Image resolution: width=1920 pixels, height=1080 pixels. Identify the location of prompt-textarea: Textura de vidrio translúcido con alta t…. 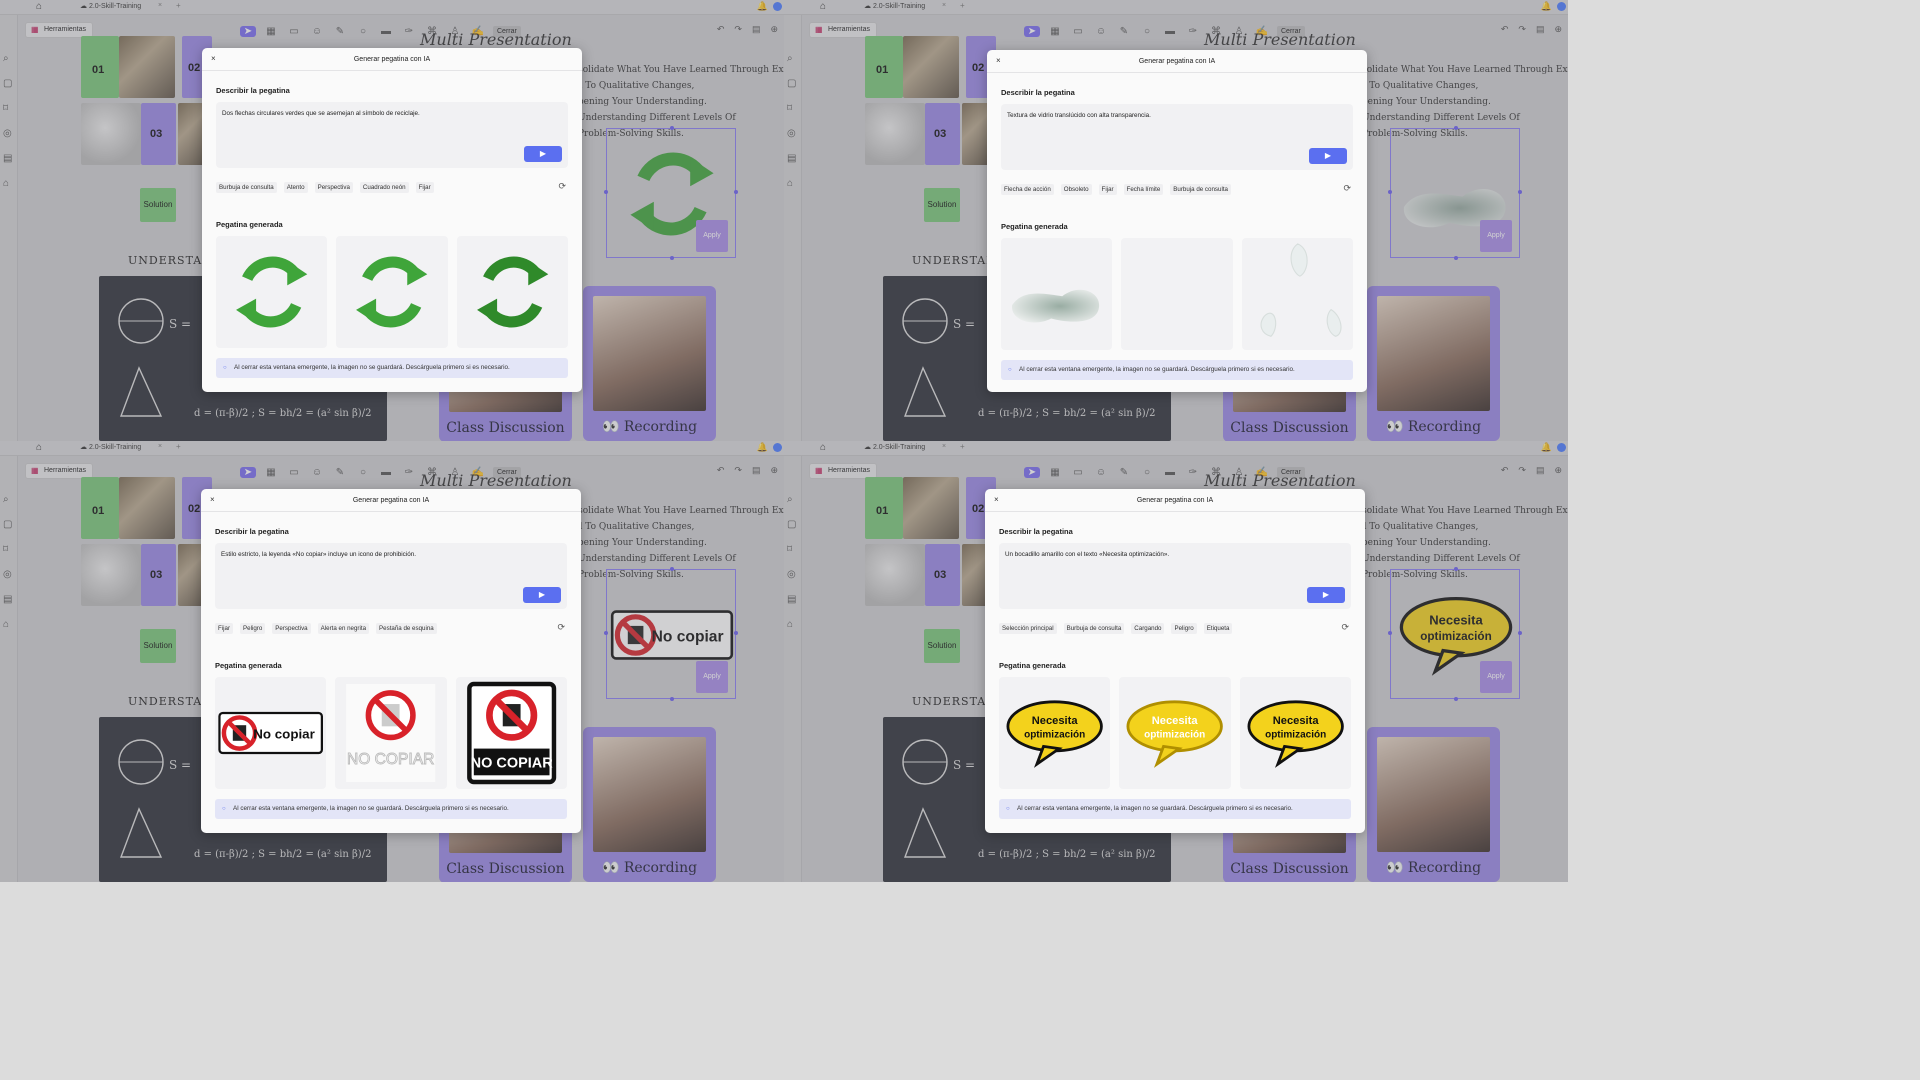
(1177, 137).